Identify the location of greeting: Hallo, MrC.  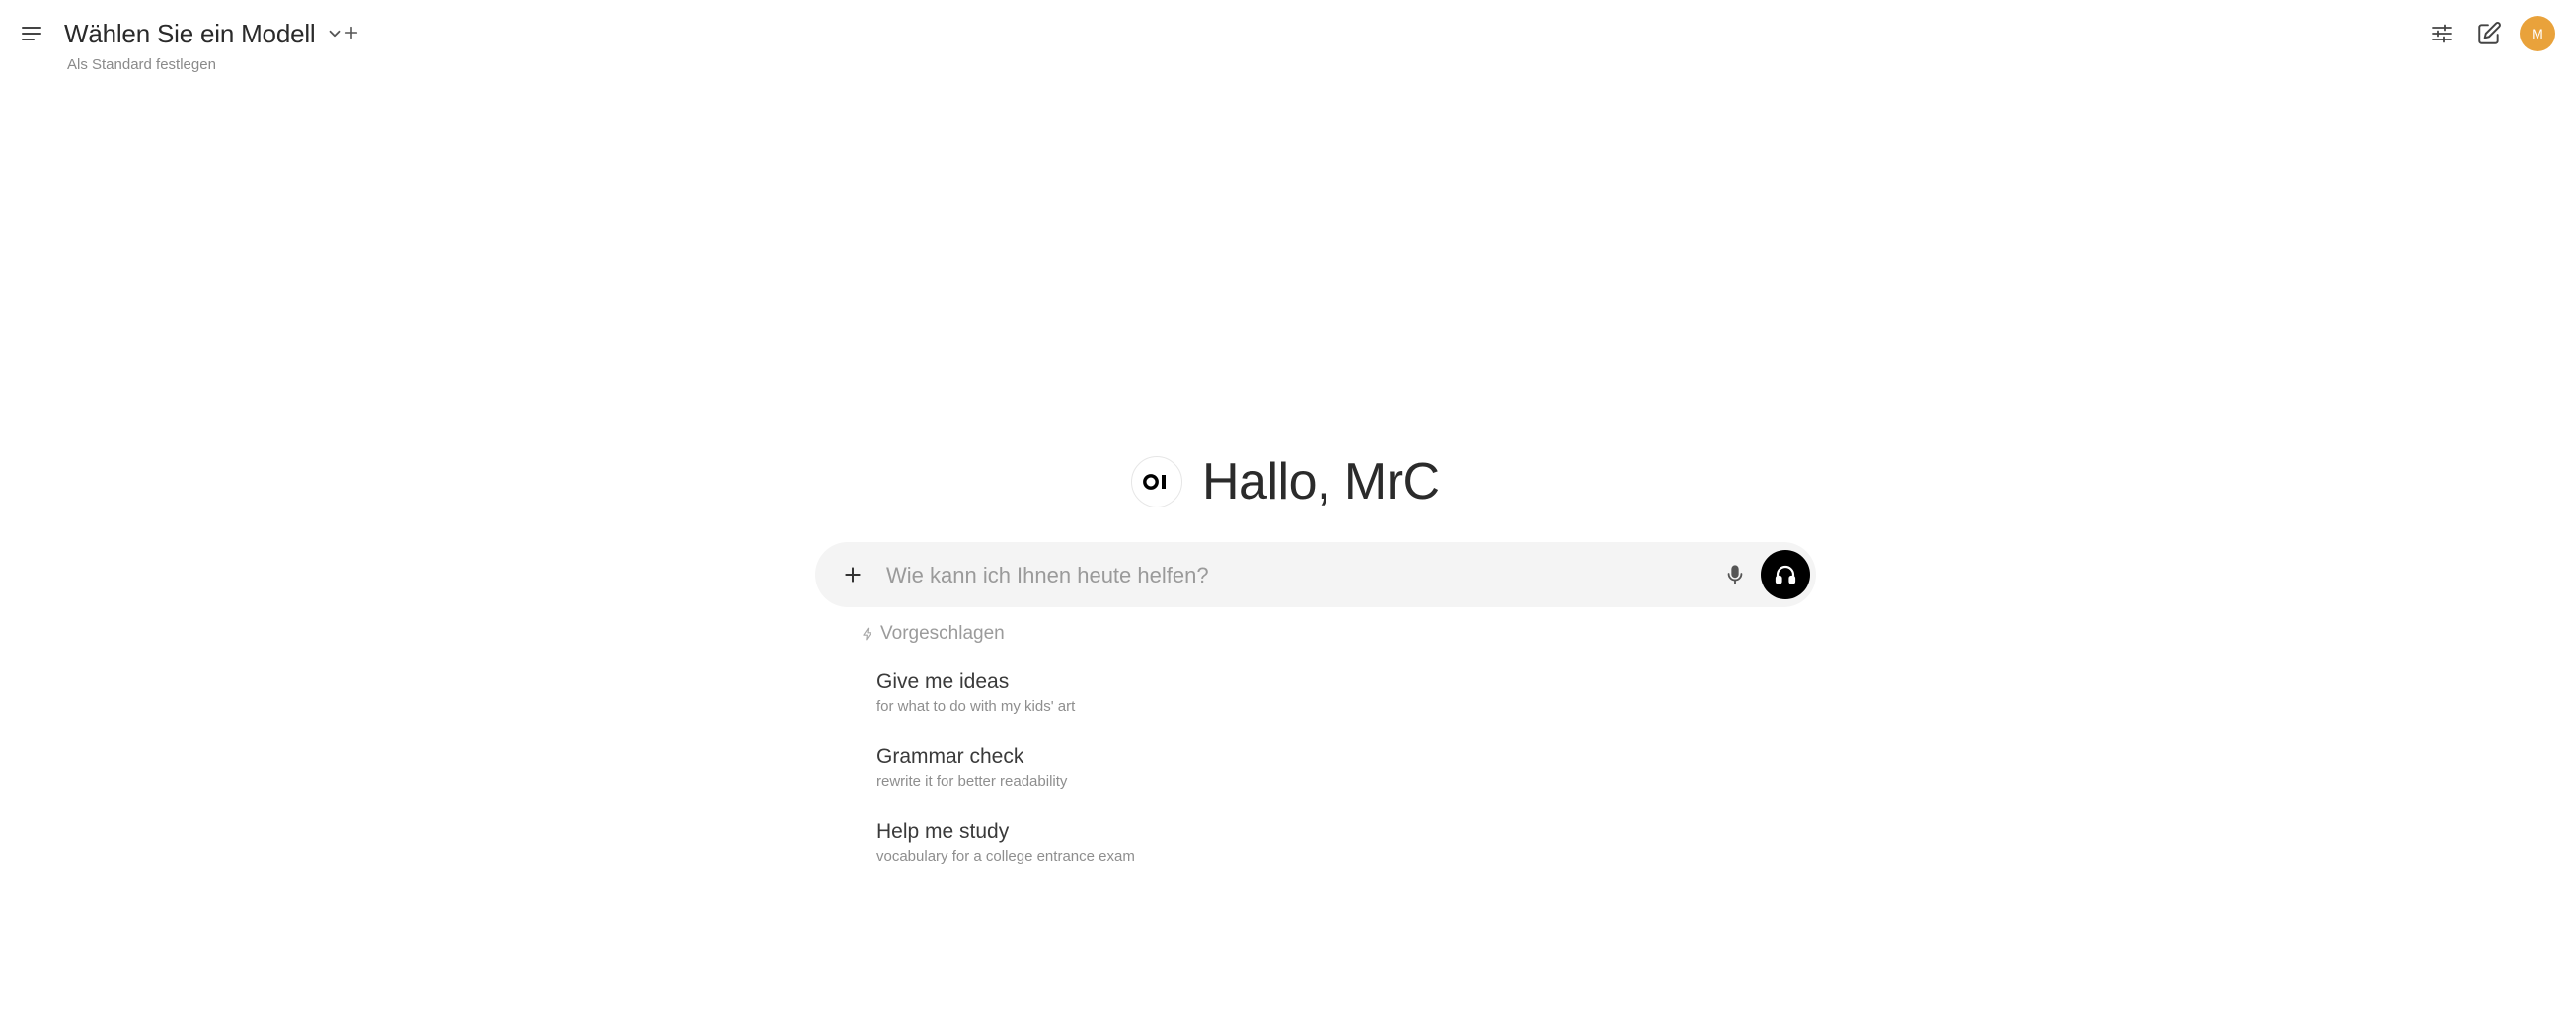
(1285, 481).